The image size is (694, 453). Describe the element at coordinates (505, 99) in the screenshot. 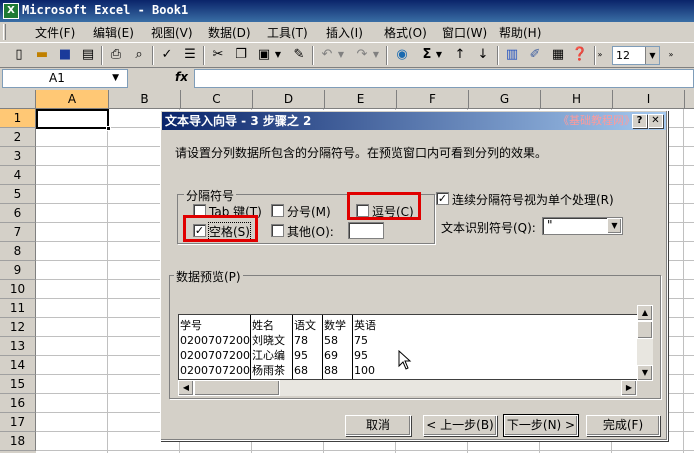

I see `column-header-g: G` at that location.